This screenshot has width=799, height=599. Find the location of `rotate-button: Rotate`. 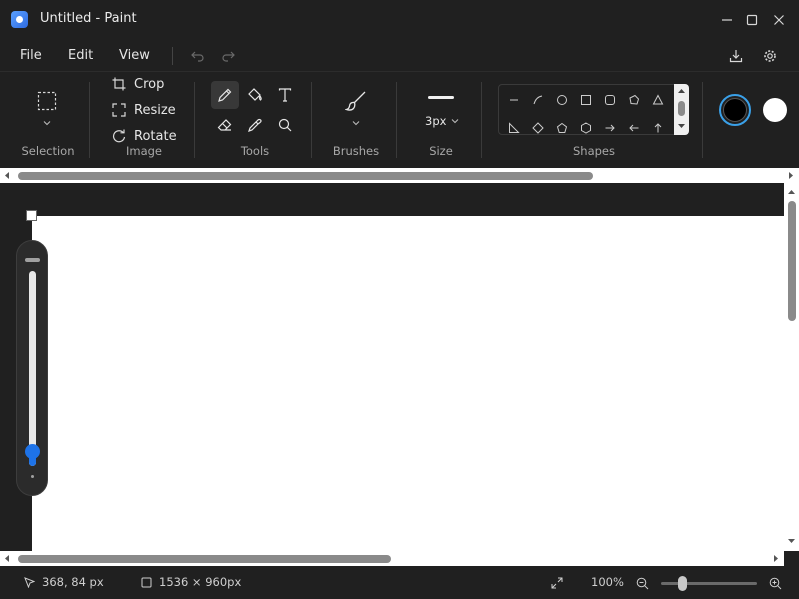

rotate-button: Rotate is located at coordinates (144, 136).